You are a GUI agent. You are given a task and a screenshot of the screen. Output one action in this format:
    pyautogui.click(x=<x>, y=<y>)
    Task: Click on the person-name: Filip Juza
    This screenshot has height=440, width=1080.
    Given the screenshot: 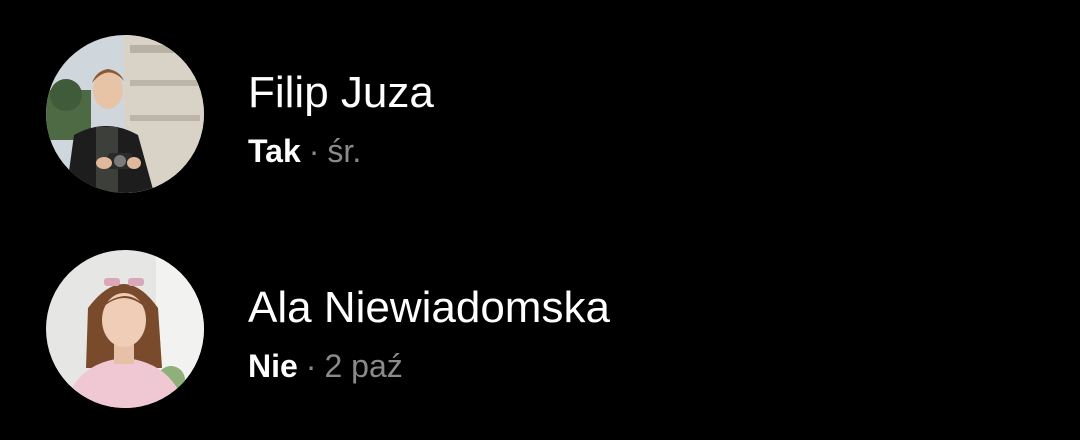 What is the action you would take?
    pyautogui.click(x=341, y=92)
    